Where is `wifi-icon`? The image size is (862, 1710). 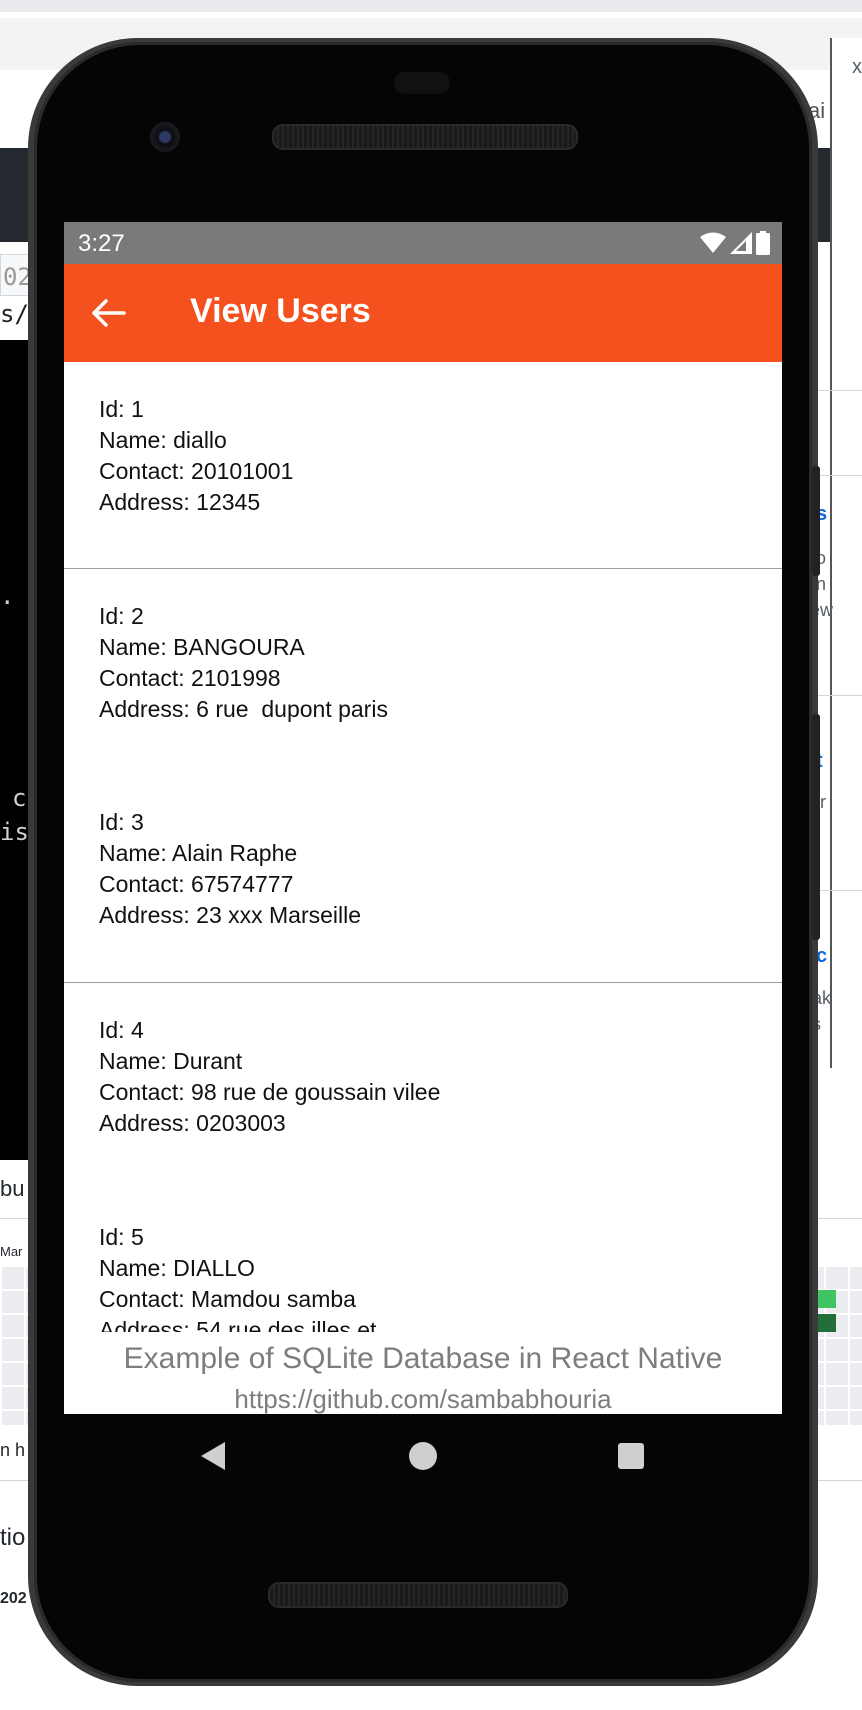
wifi-icon is located at coordinates (713, 242).